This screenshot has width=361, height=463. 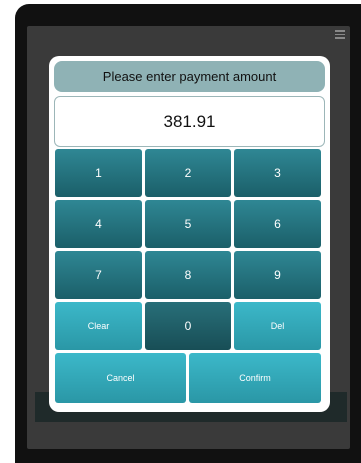 I want to click on key-2: 2, so click(x=188, y=173).